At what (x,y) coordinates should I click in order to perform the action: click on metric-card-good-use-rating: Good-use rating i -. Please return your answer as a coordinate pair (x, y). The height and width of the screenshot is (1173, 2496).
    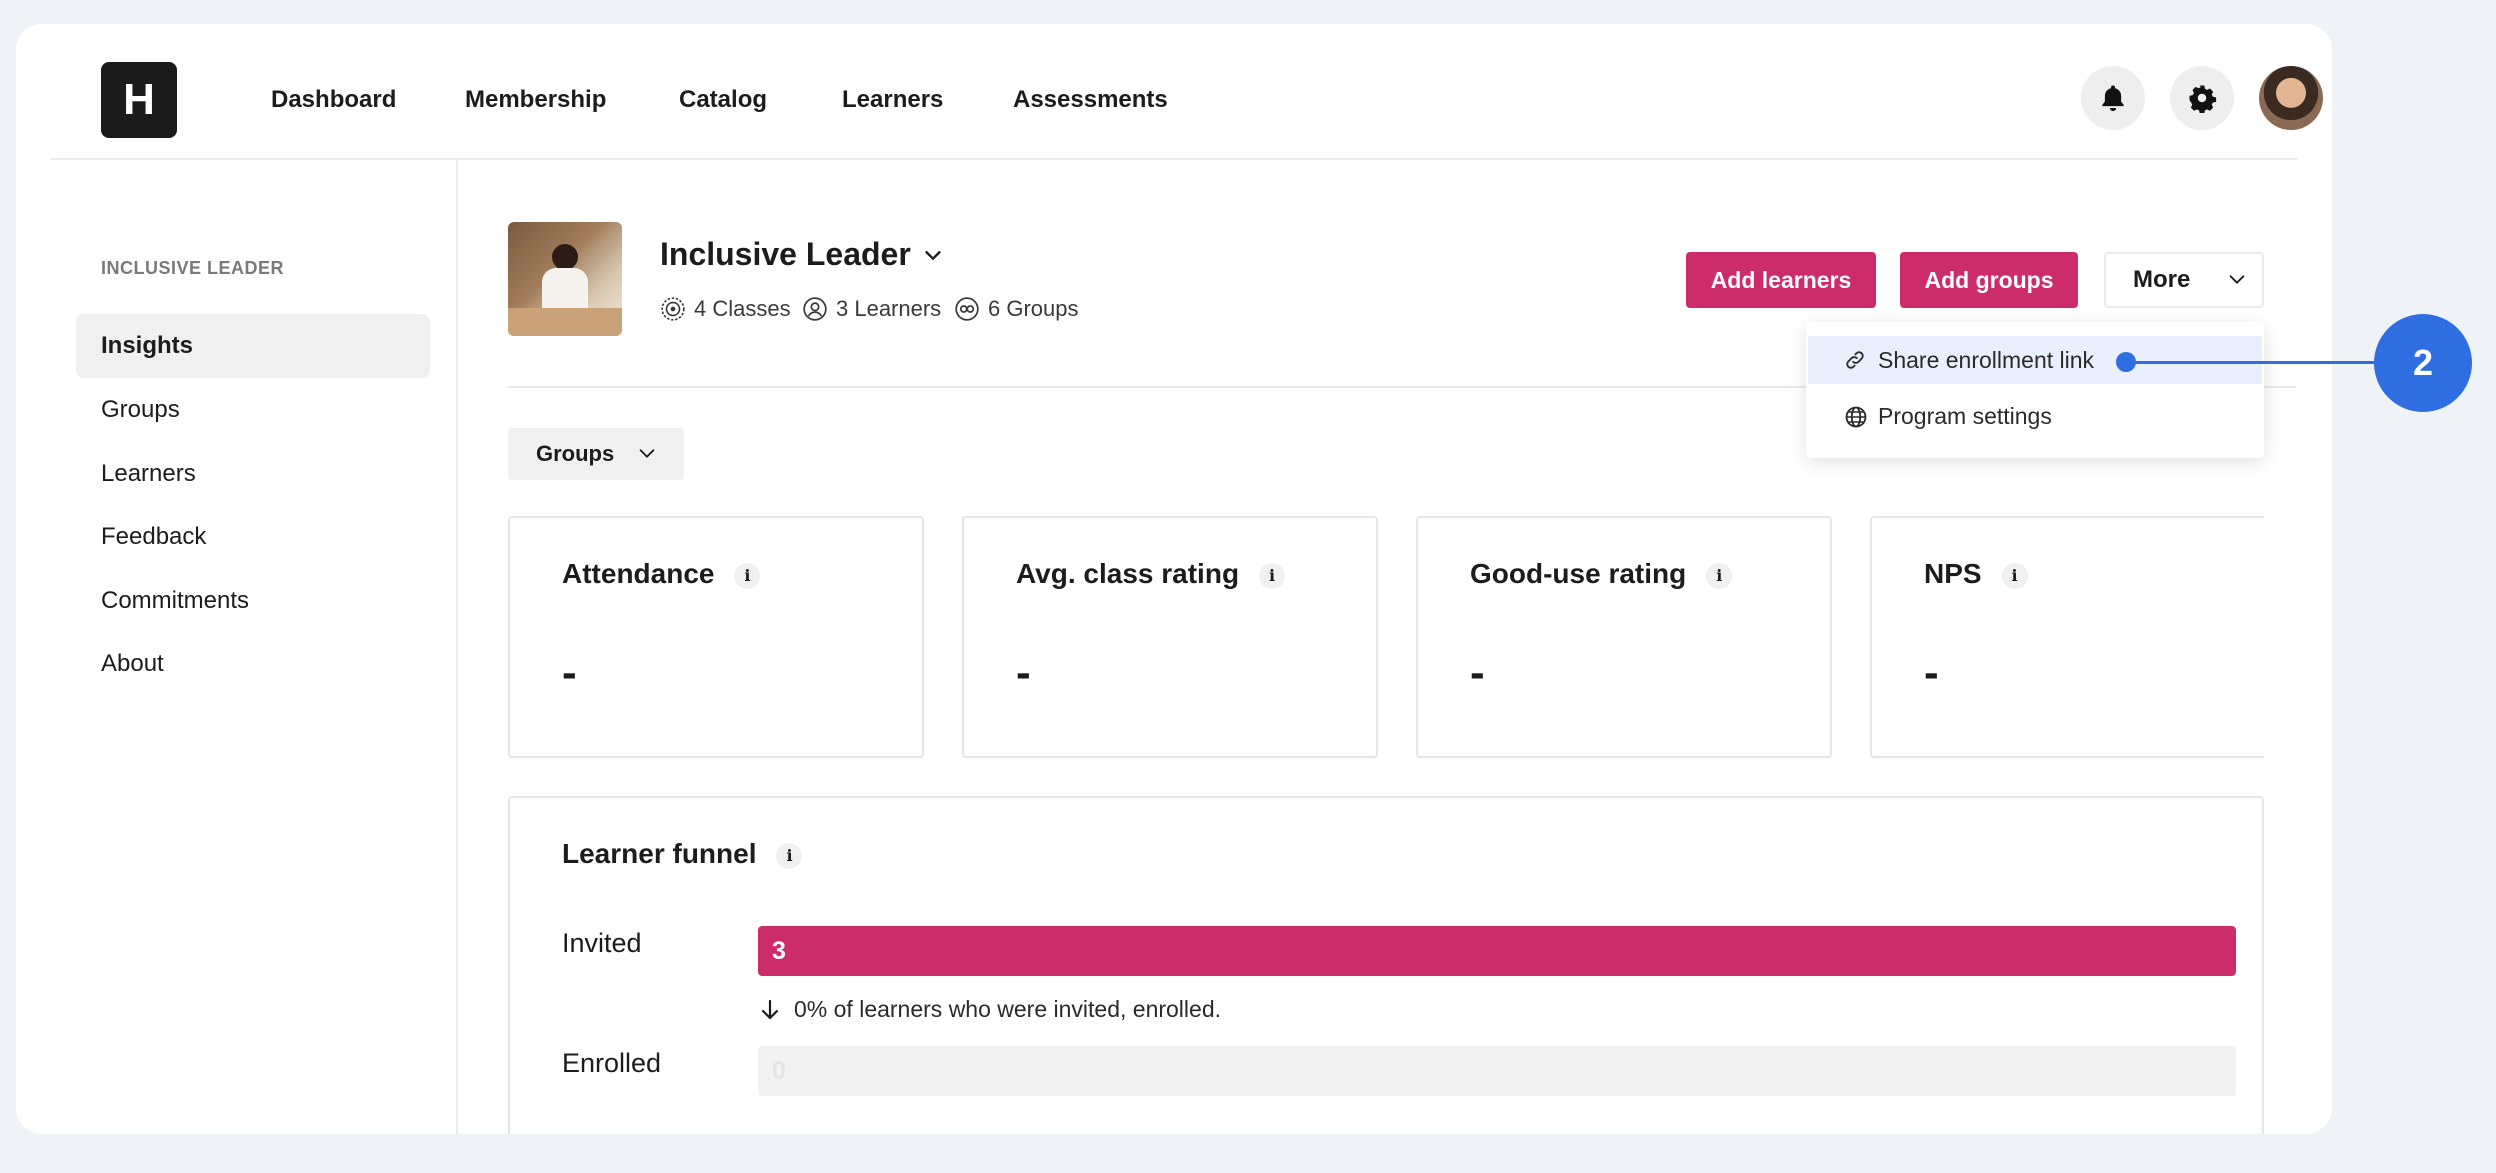
    Looking at the image, I should click on (1624, 637).